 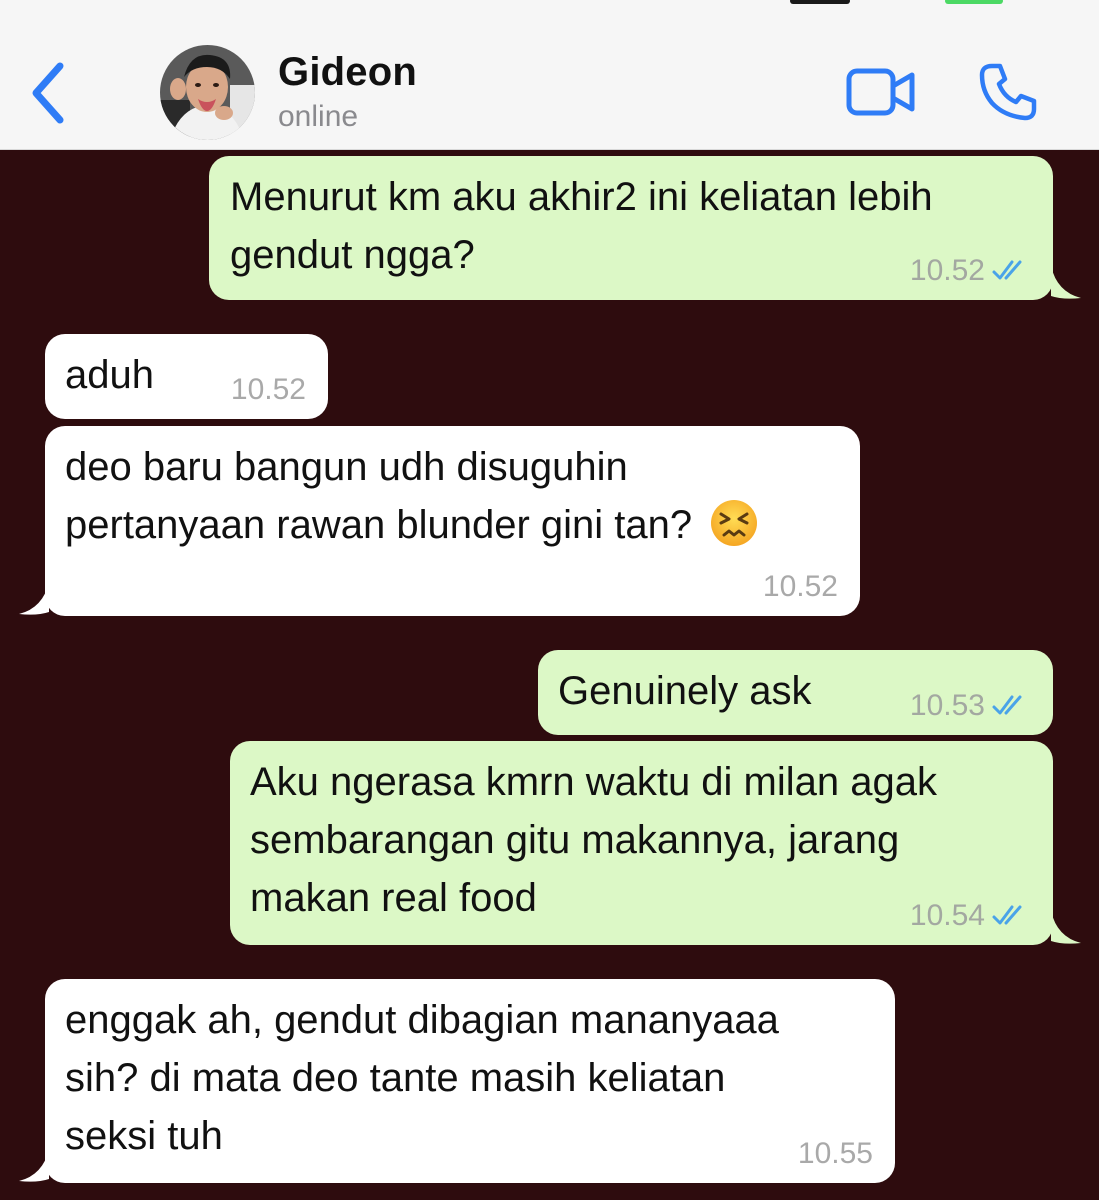 I want to click on message-text: Genuinely ask, so click(x=684, y=691).